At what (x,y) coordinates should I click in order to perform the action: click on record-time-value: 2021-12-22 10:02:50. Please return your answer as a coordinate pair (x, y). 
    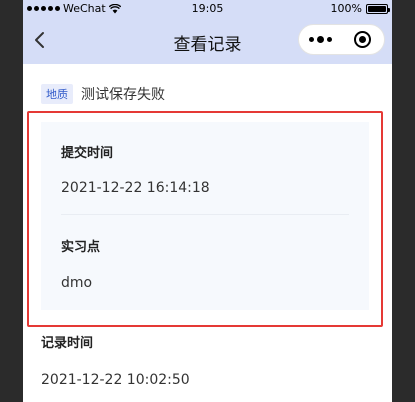
    Looking at the image, I should click on (115, 380).